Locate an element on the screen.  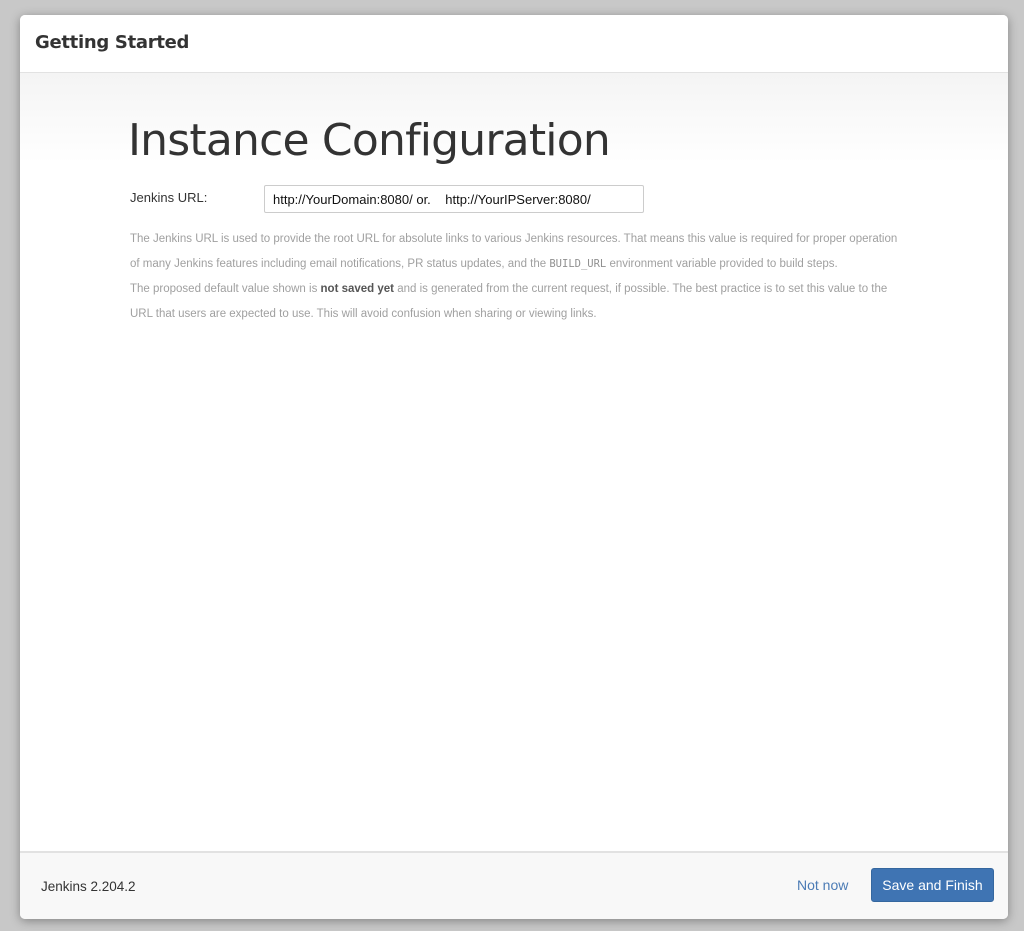
jenkins-version: Jenkins 2.204.2 is located at coordinates (88, 886).